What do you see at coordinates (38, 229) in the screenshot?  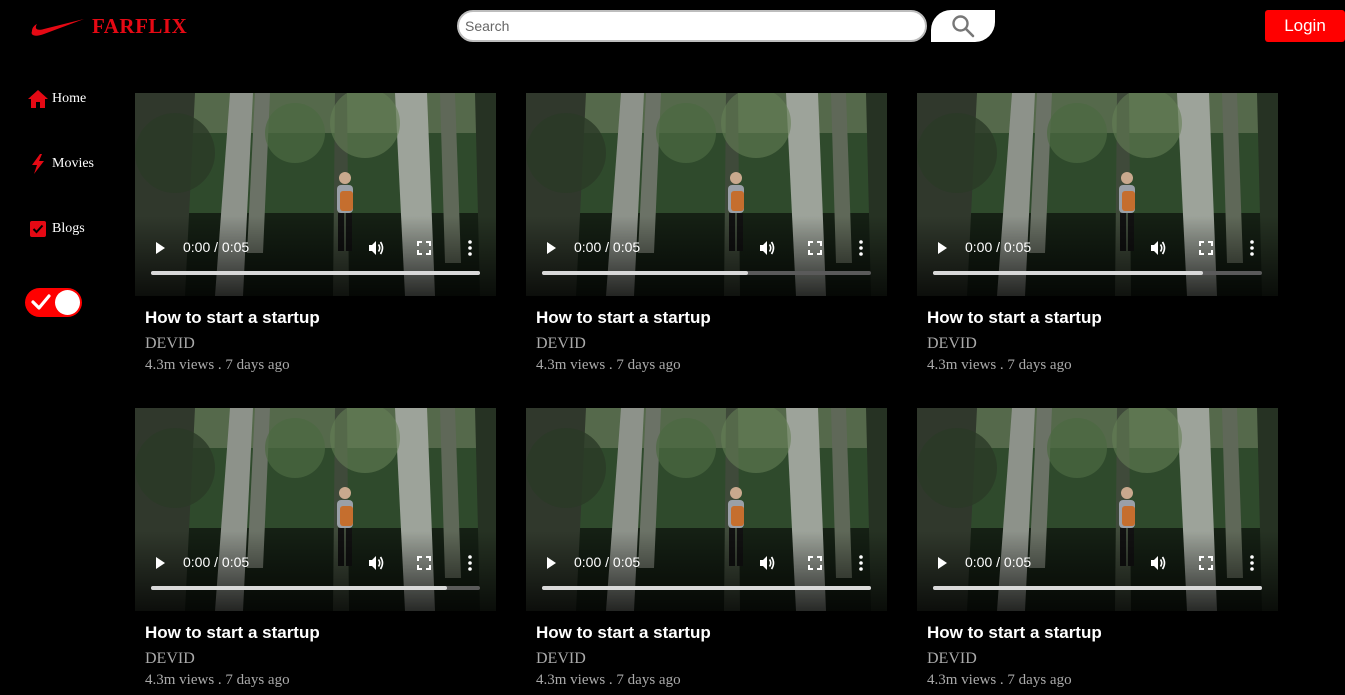 I see `checkbox-icon` at bounding box center [38, 229].